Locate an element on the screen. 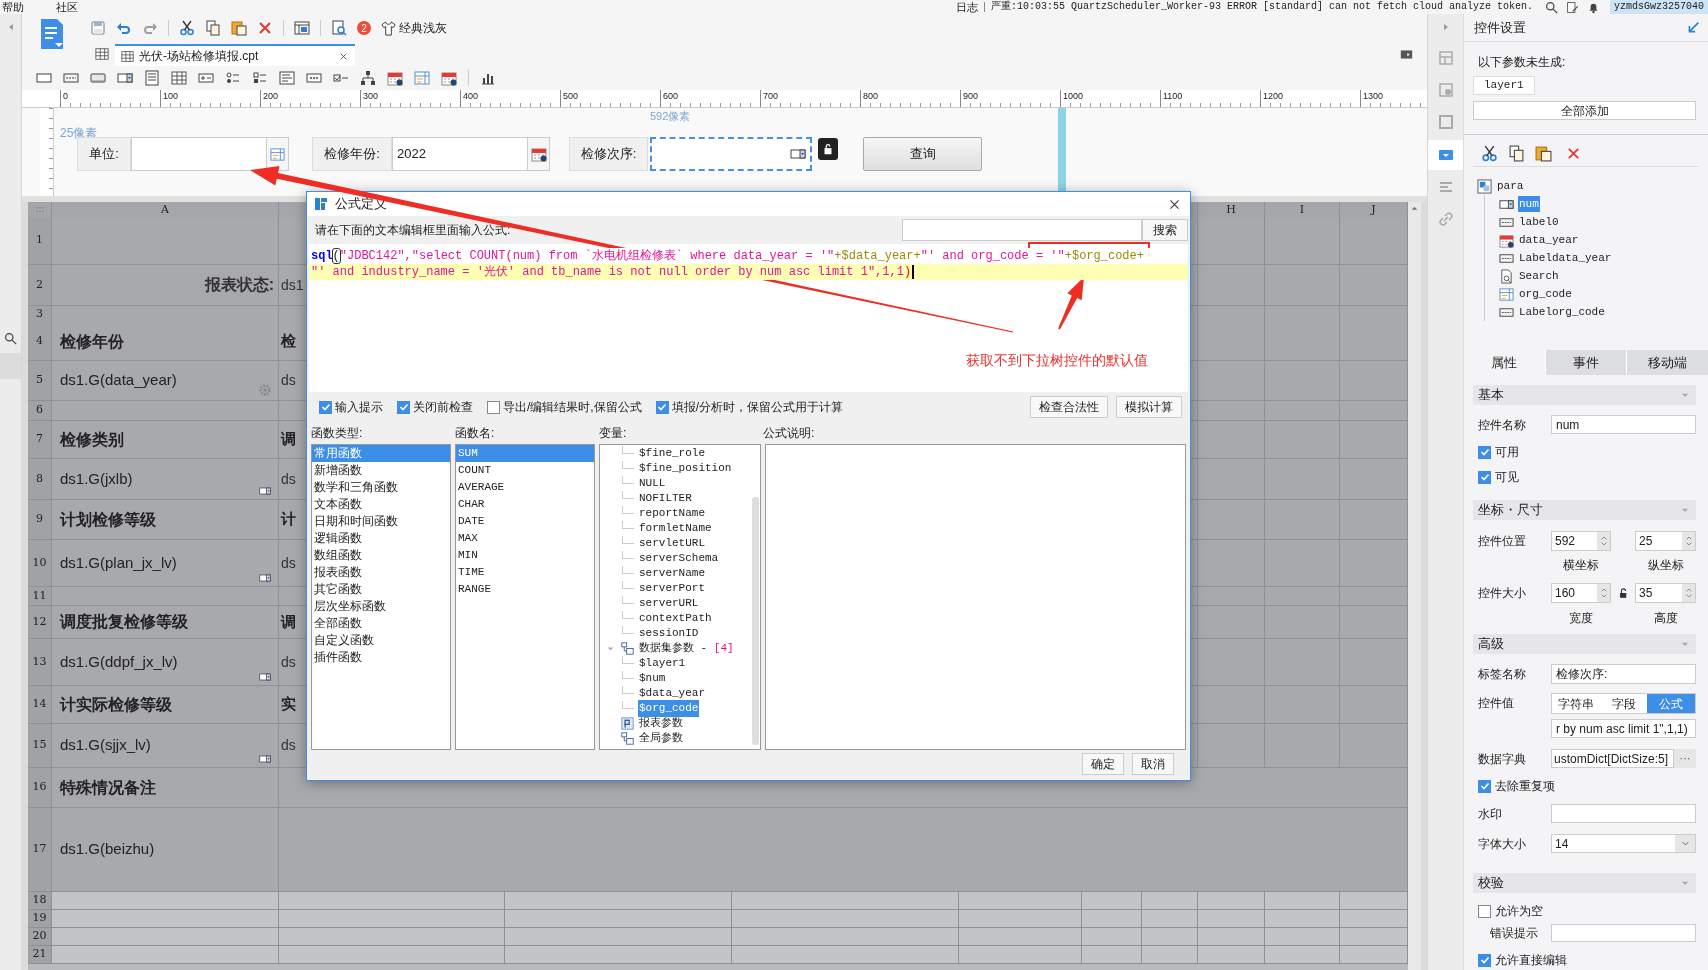 The image size is (1708, 970). mode-tab: 字段 is located at coordinates (1623, 703).